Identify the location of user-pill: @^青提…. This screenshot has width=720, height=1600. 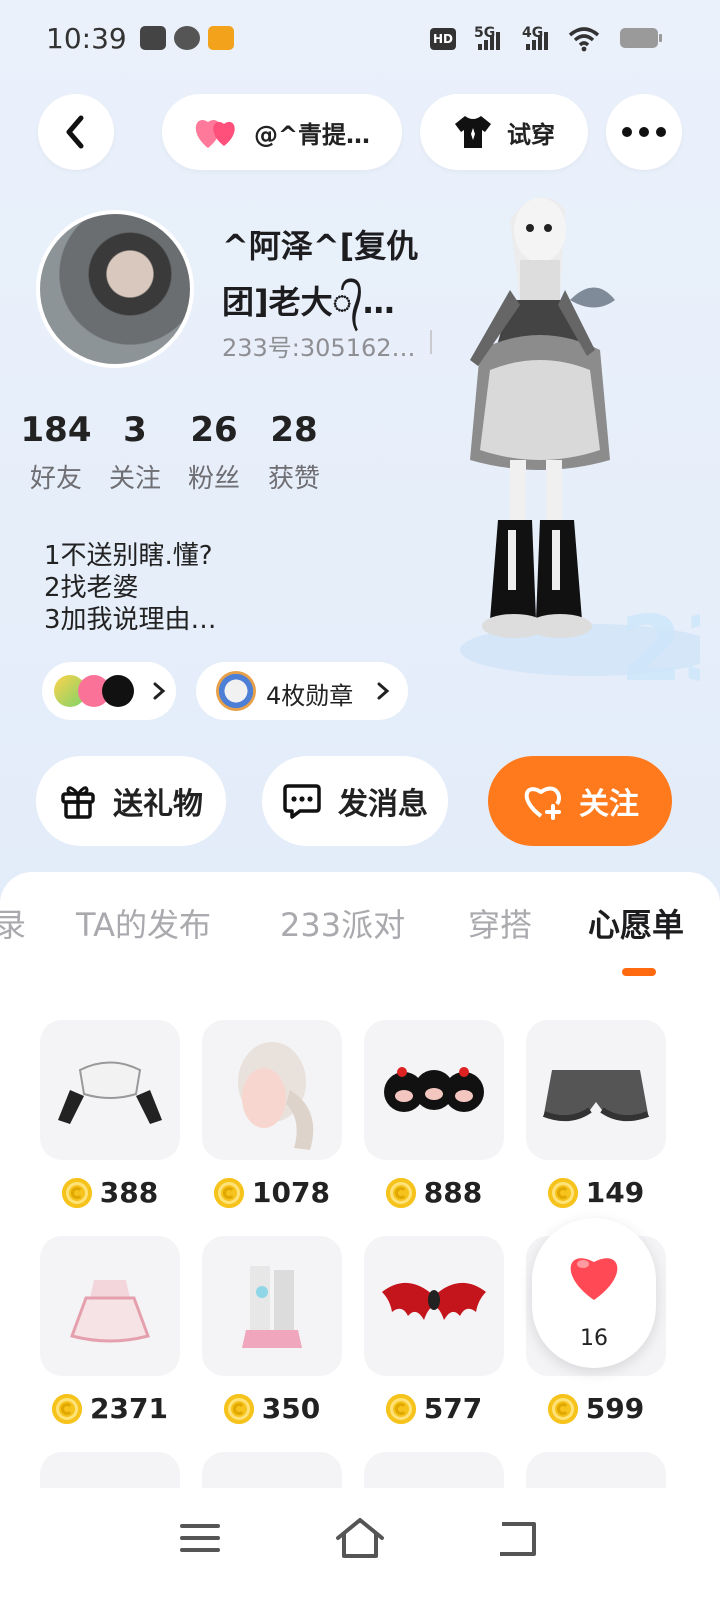
(282, 132).